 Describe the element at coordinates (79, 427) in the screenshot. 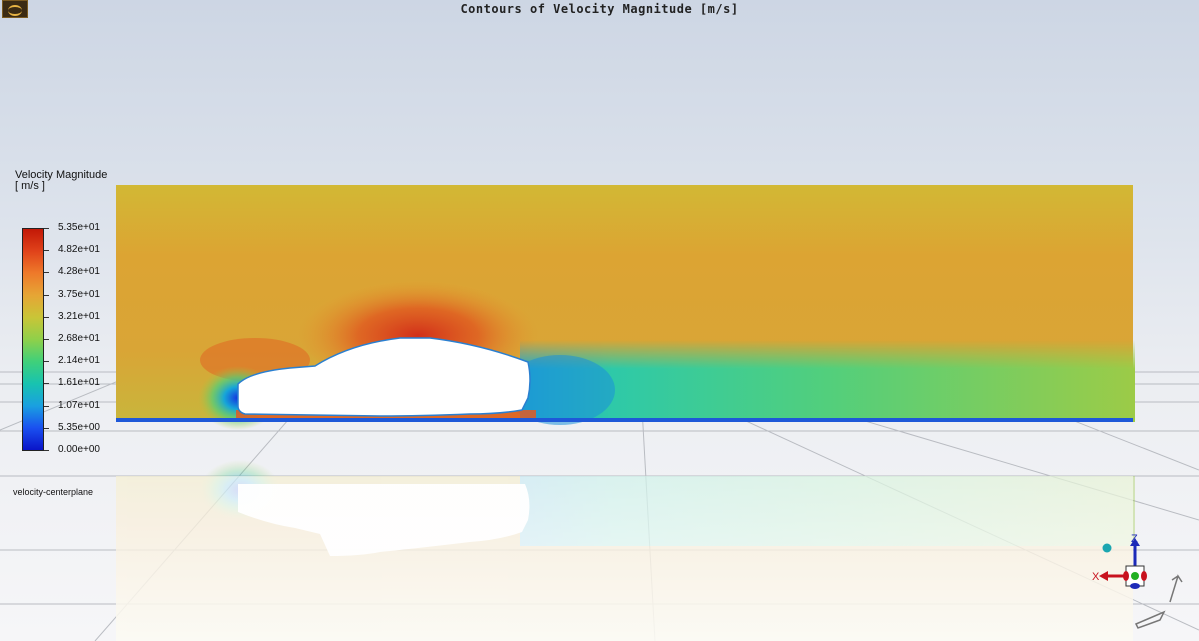

I see `legend-value-label: 5.35e+00` at that location.